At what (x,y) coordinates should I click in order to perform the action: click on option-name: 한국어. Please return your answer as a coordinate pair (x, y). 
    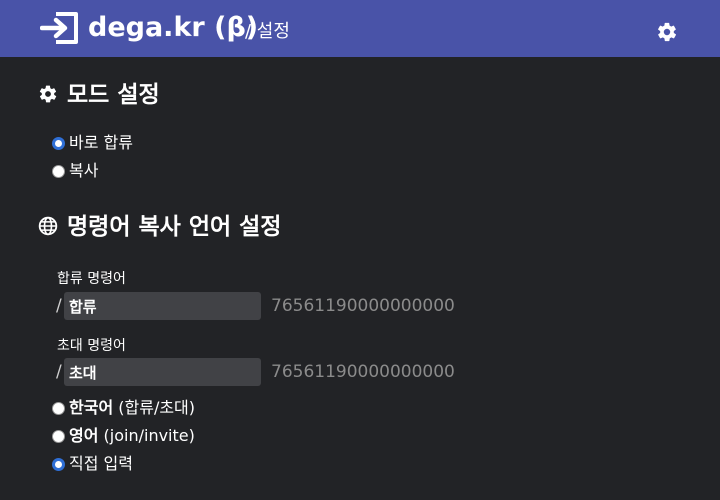
    Looking at the image, I should click on (91, 407).